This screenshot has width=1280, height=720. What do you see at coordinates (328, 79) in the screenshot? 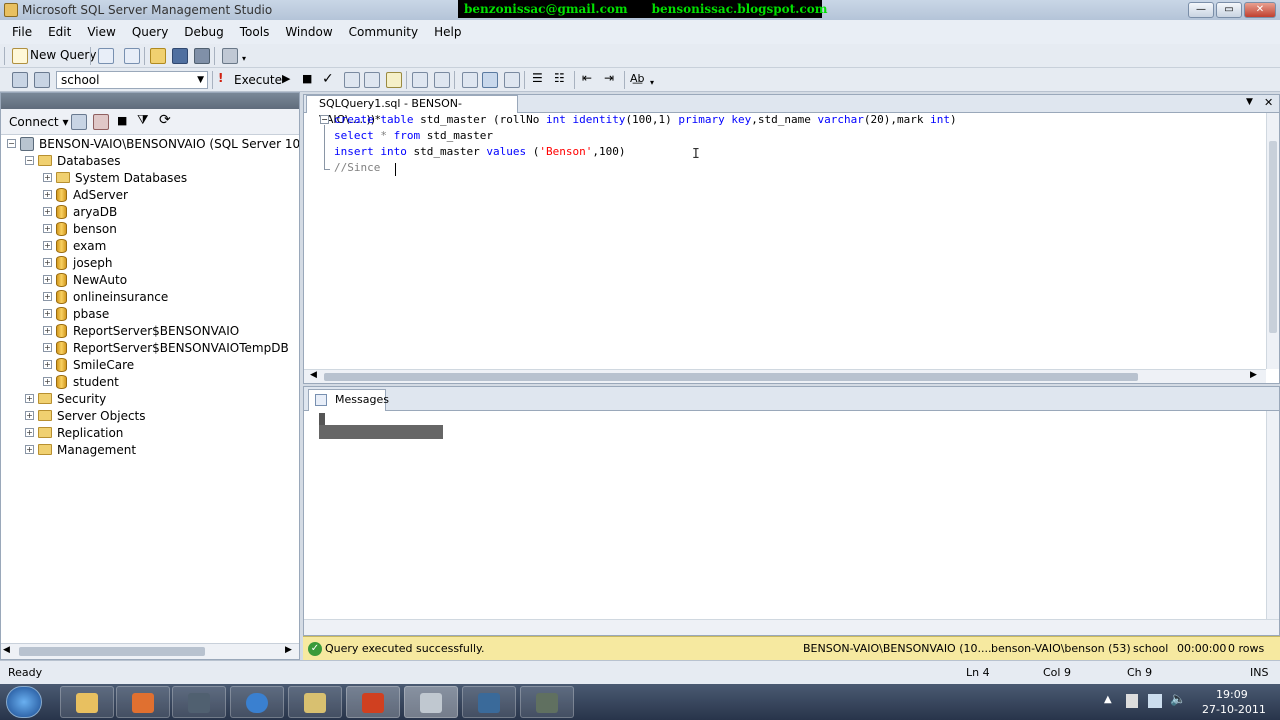
I see `parse-check-icon: ✓` at bounding box center [328, 79].